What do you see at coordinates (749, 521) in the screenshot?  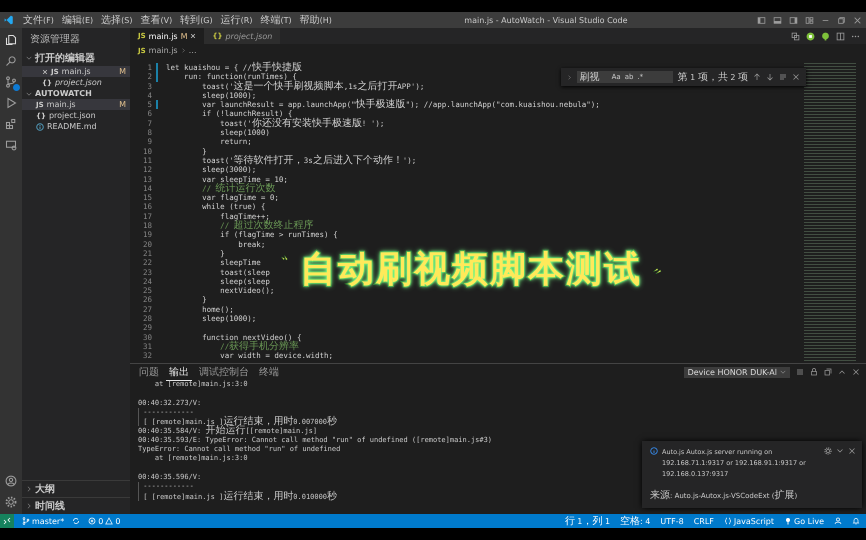 I see `status-item: JavaScript` at bounding box center [749, 521].